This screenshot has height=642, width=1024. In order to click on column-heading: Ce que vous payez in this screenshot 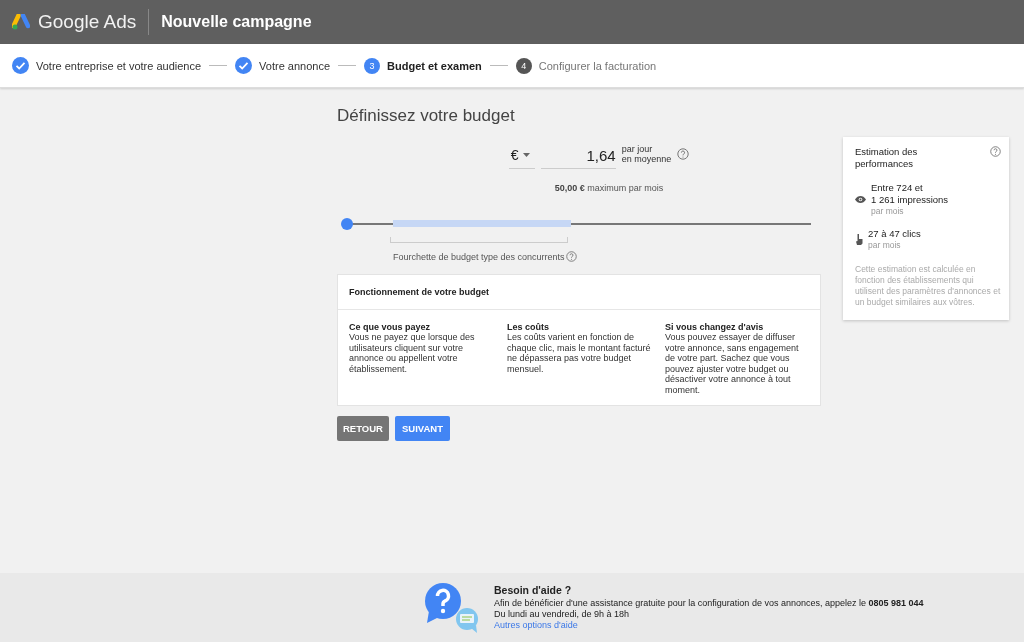, I will do `click(390, 327)`.